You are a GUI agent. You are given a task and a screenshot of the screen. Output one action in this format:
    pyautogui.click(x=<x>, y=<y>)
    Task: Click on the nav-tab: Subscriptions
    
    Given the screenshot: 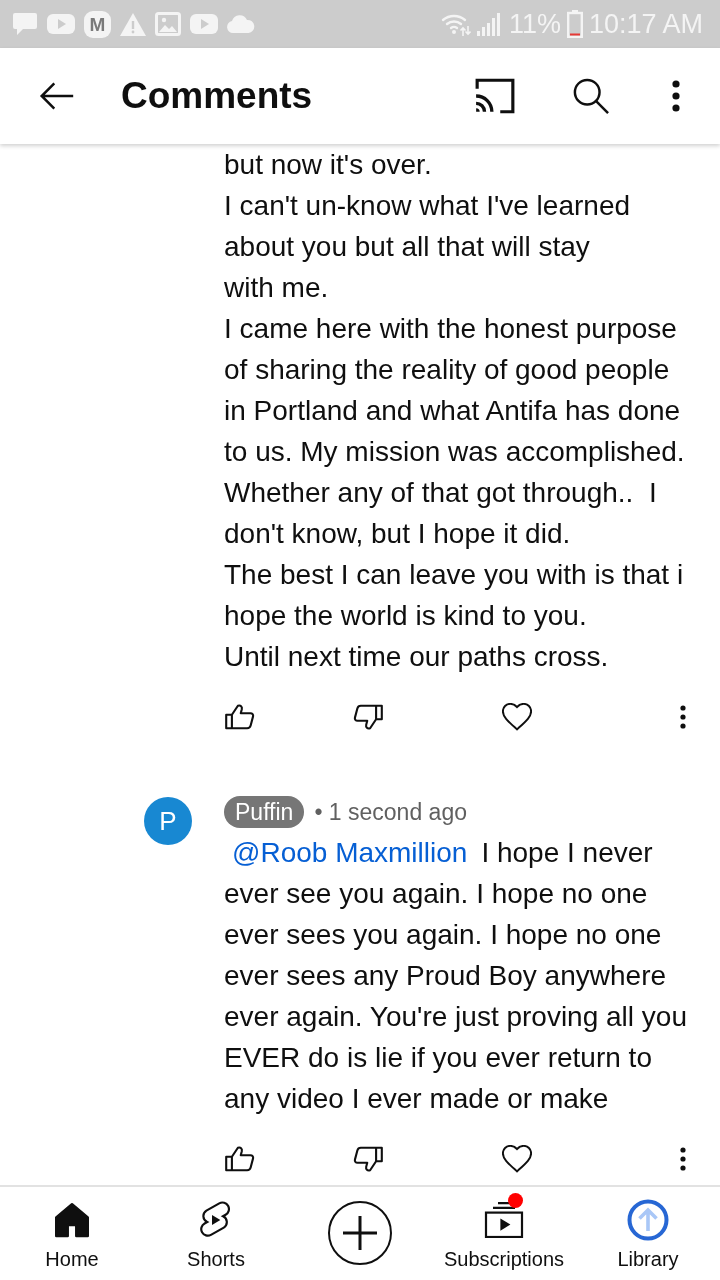 What is the action you would take?
    pyautogui.click(x=504, y=1233)
    